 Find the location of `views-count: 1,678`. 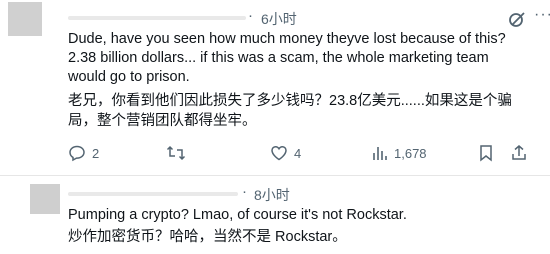

views-count: 1,678 is located at coordinates (410, 153).